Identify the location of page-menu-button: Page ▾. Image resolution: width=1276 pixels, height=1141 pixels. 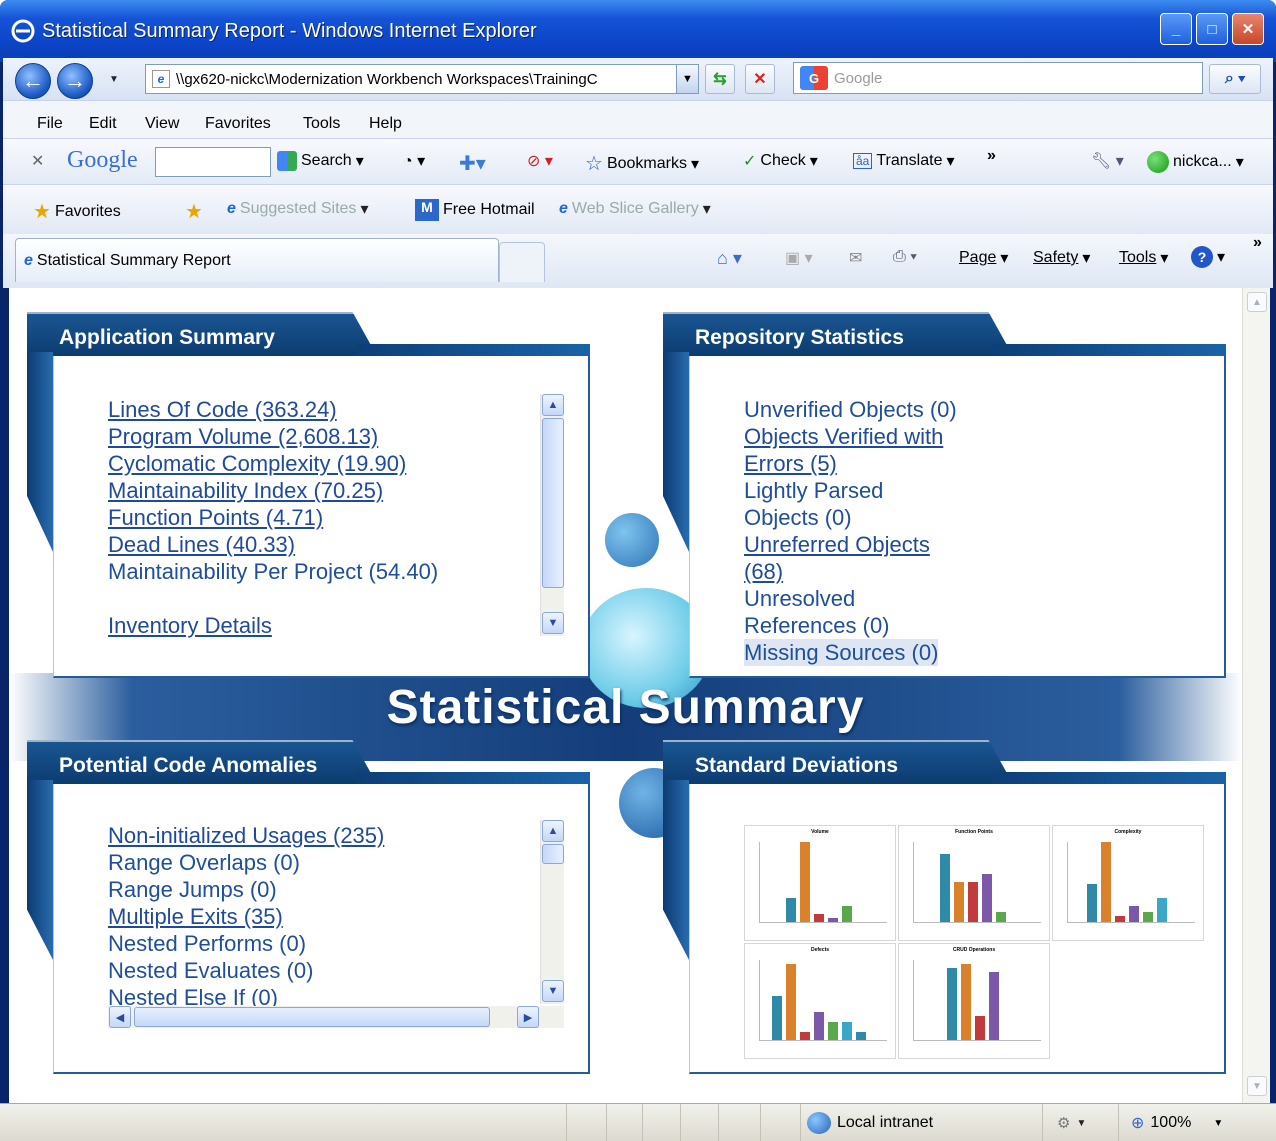
(983, 258).